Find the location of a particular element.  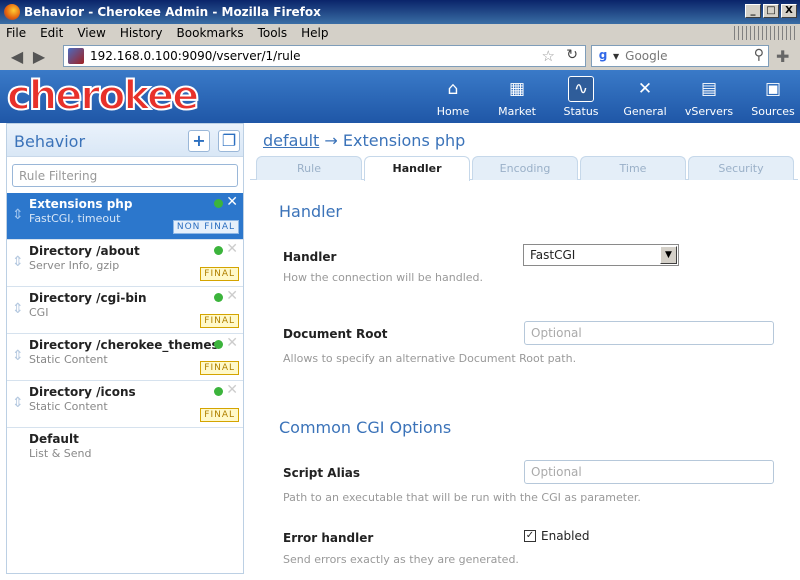

plus-icon: + is located at coordinates (199, 140).